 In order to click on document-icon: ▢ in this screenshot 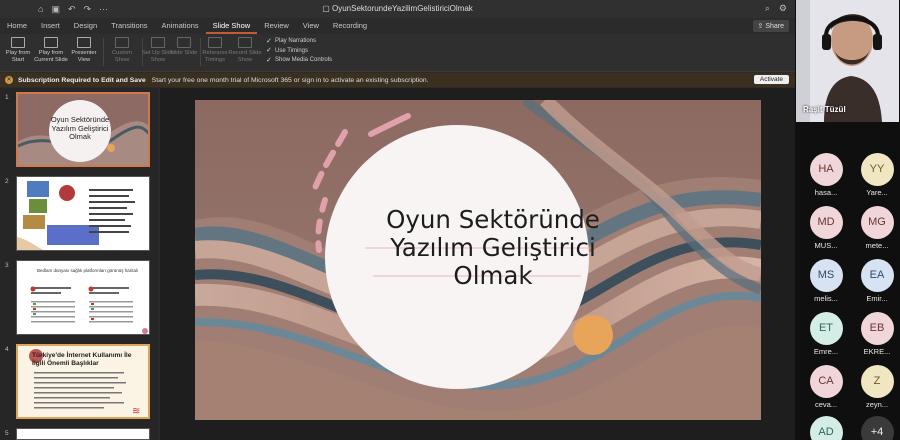, I will do `click(327, 8)`.